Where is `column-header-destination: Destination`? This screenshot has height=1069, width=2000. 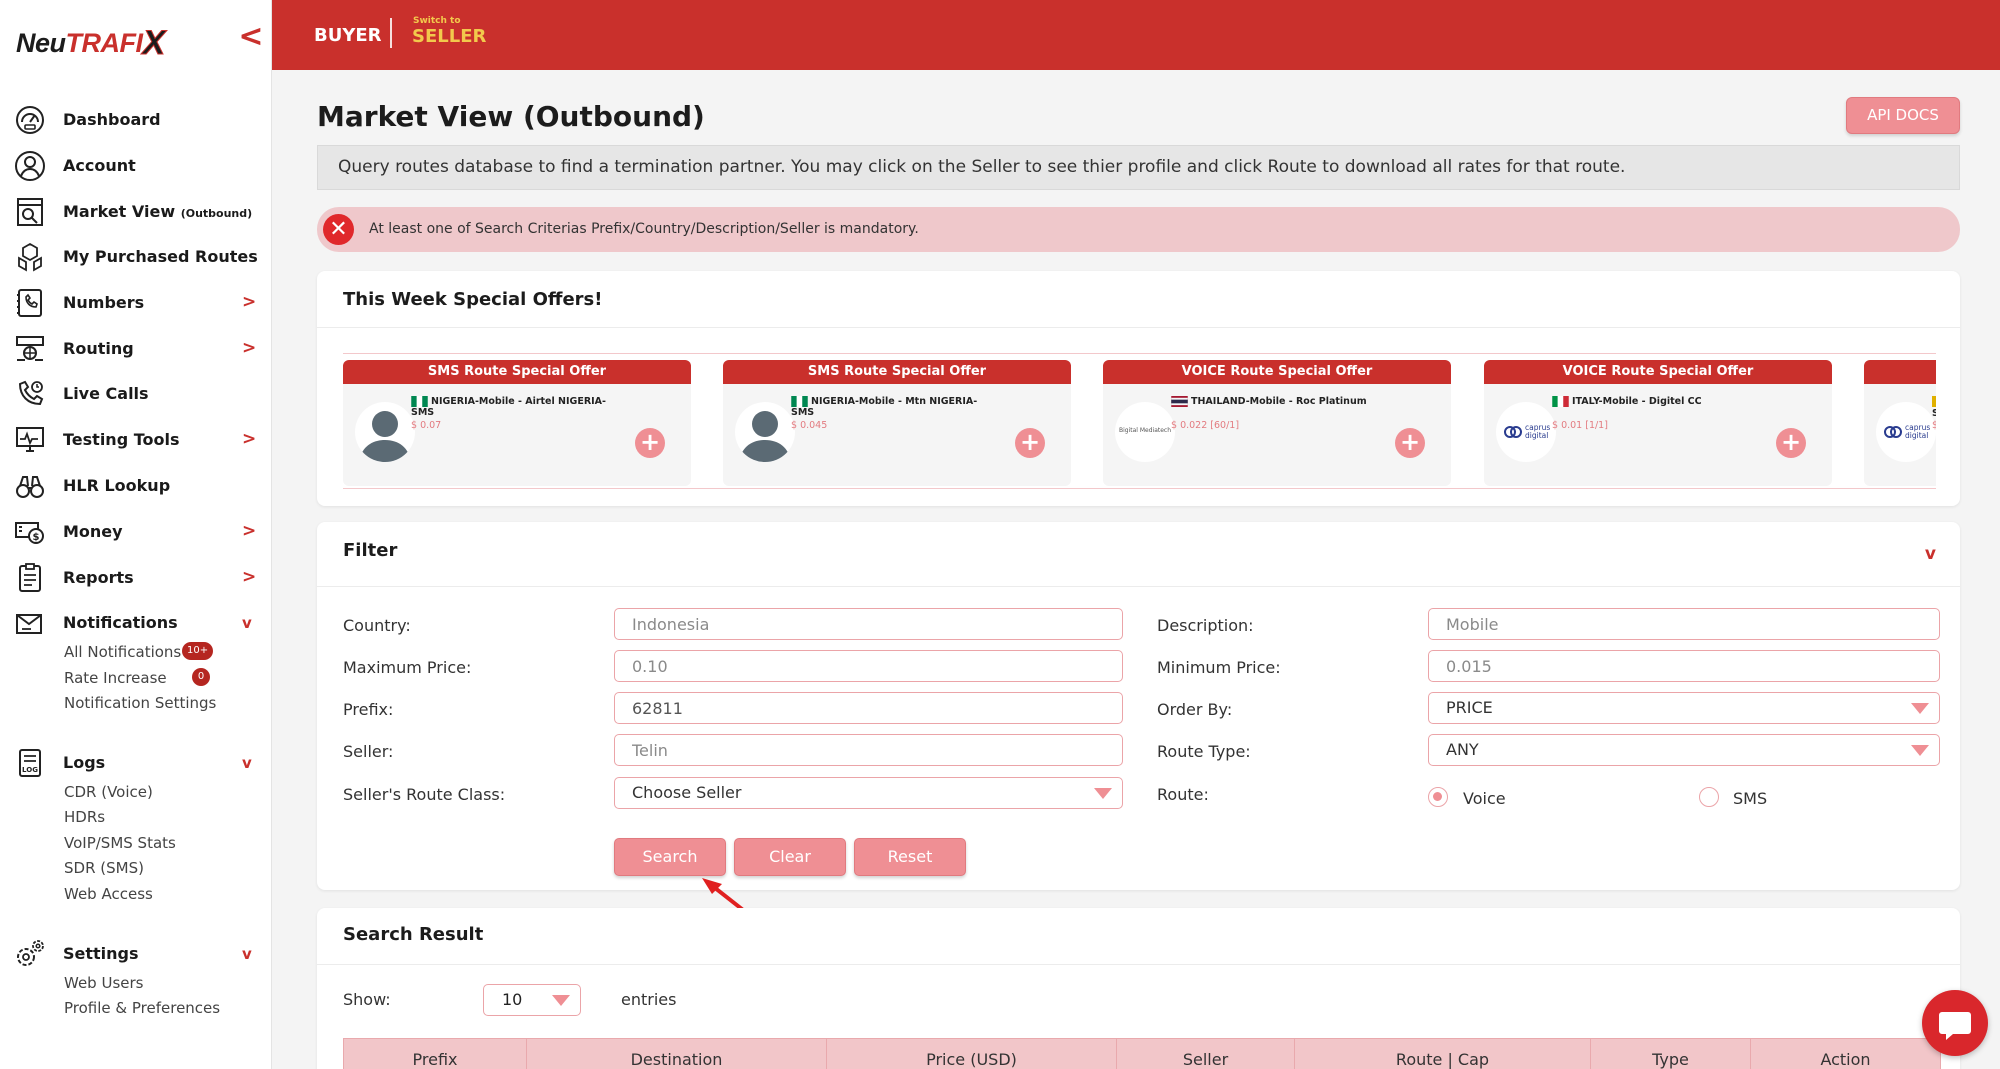 column-header-destination: Destination is located at coordinates (677, 1054).